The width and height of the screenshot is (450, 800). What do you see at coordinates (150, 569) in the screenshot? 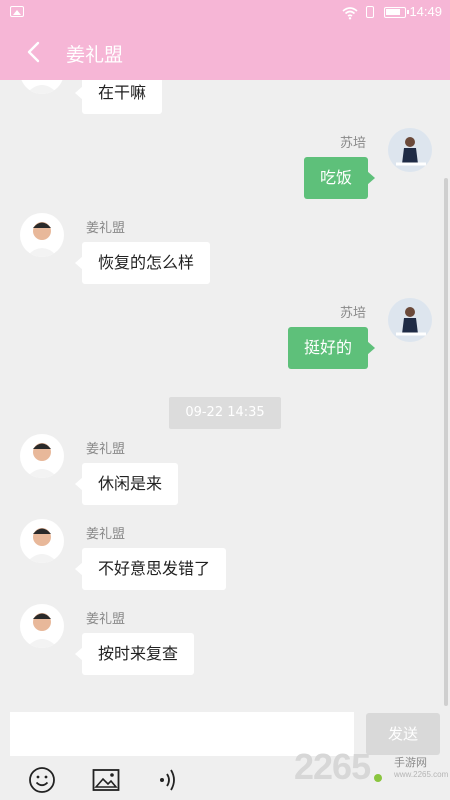
I see `message-bubble: 不好意思发错了` at bounding box center [150, 569].